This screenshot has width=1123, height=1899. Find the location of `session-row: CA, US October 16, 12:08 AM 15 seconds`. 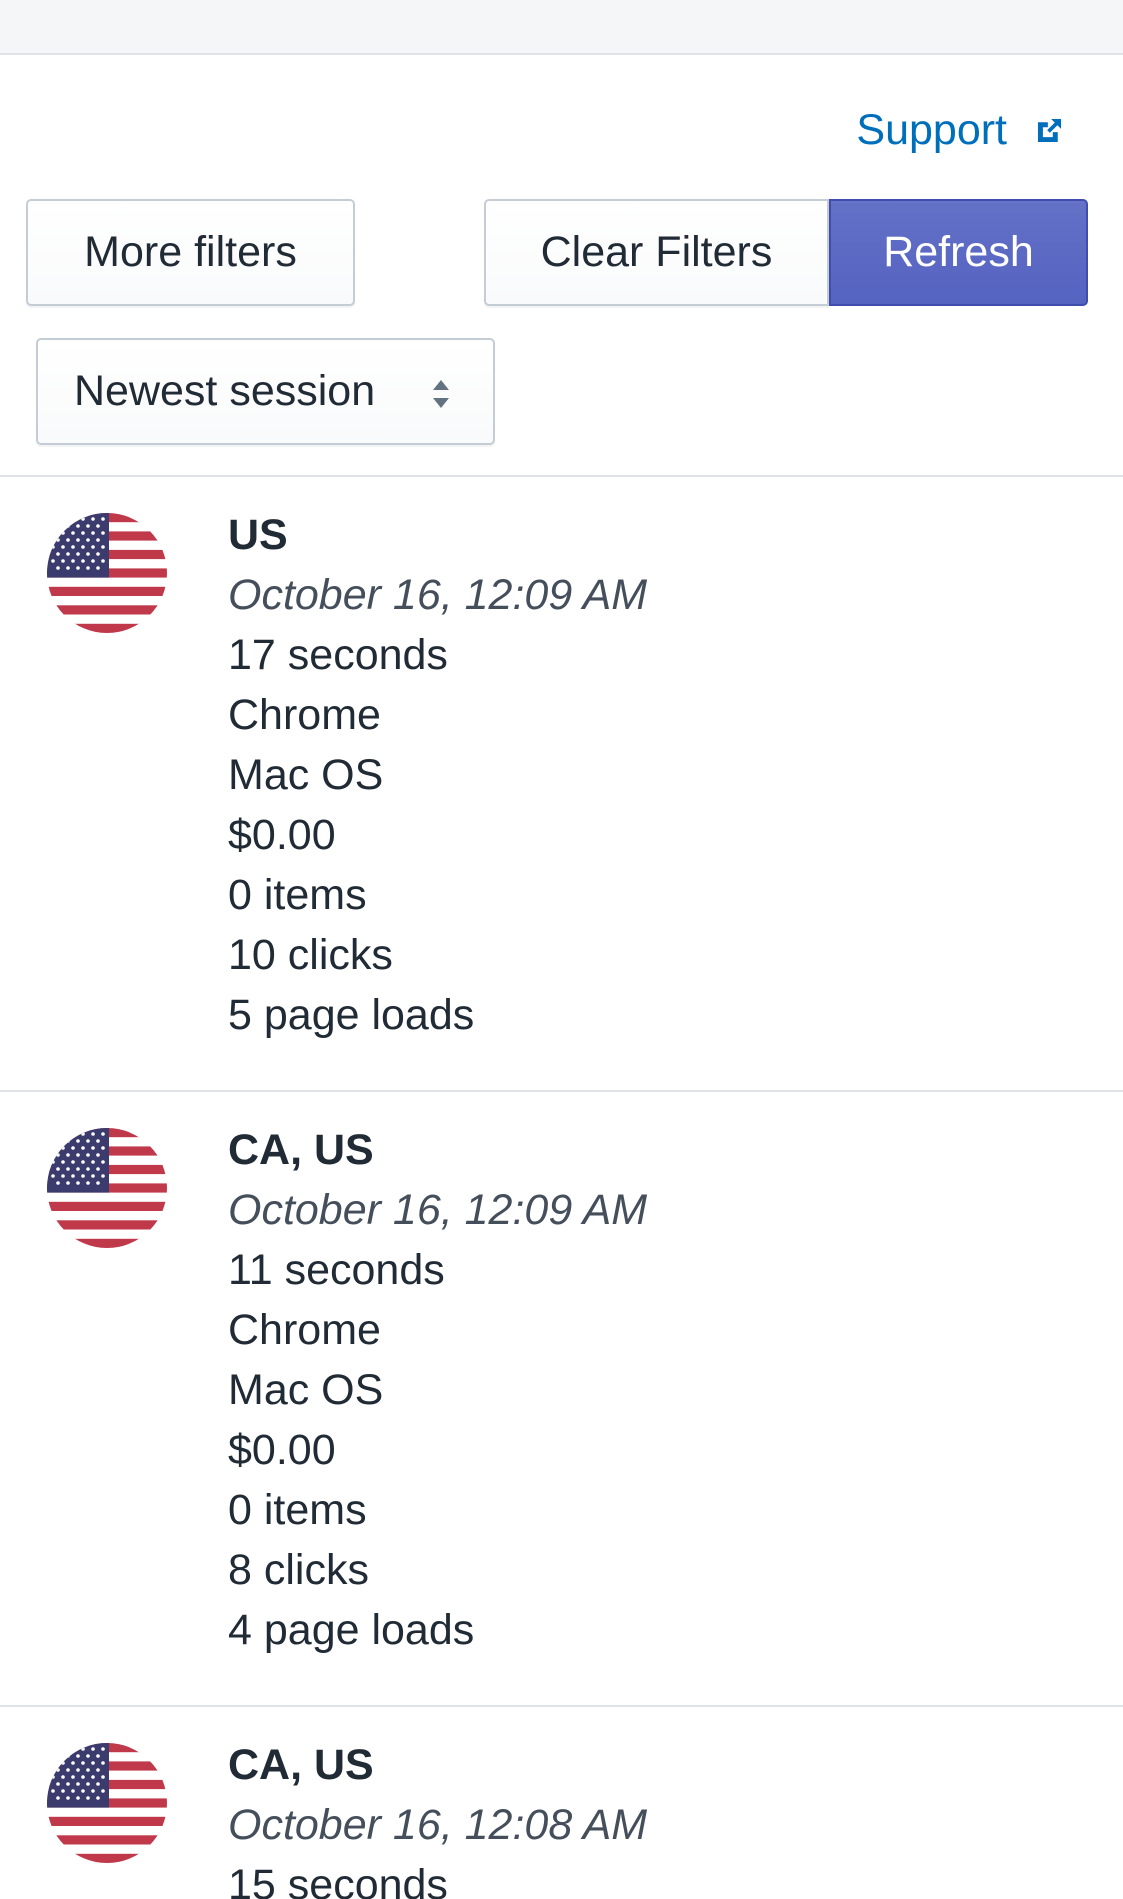

session-row: CA, US October 16, 12:08 AM 15 seconds is located at coordinates (561, 1803).